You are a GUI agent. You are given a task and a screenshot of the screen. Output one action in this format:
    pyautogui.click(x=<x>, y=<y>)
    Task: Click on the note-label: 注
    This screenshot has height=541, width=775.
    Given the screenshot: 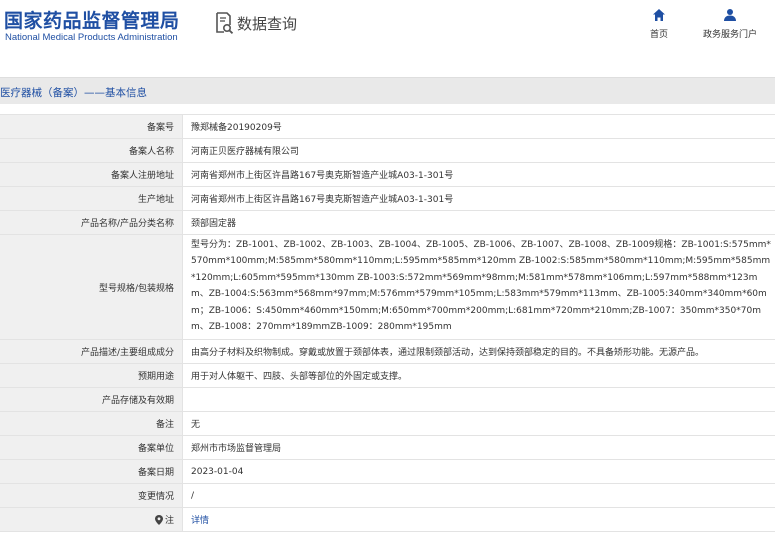 What is the action you would take?
    pyautogui.click(x=169, y=521)
    